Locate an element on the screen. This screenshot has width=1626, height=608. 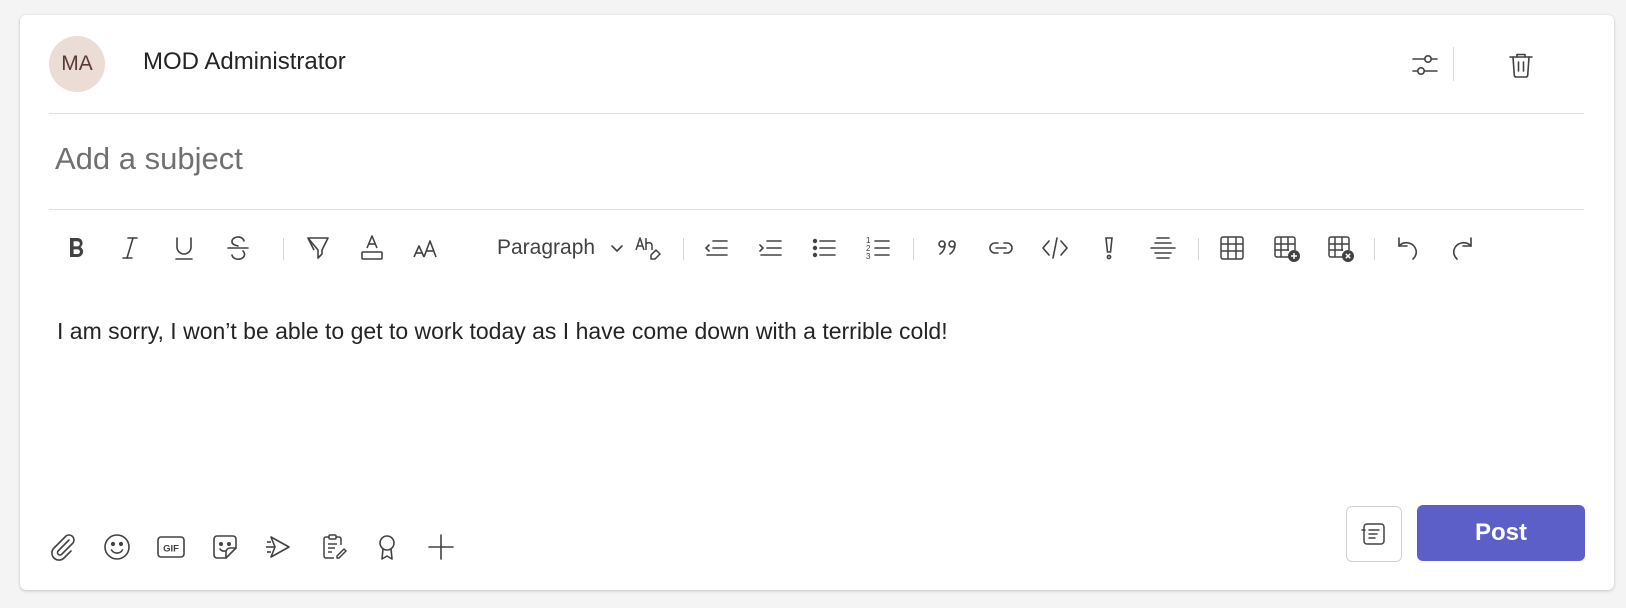
schedule-meeting-button is located at coordinates (279, 547).